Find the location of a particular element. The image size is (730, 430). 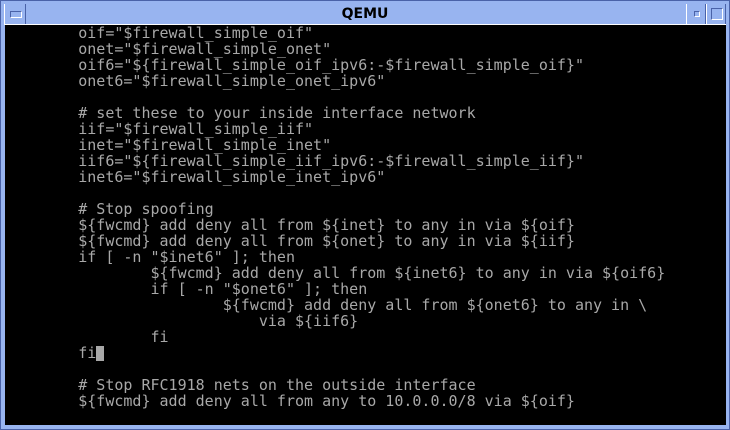

terminal-line: inet6="$firewall_simple_inet_ipv6" is located at coordinates (335, 177).